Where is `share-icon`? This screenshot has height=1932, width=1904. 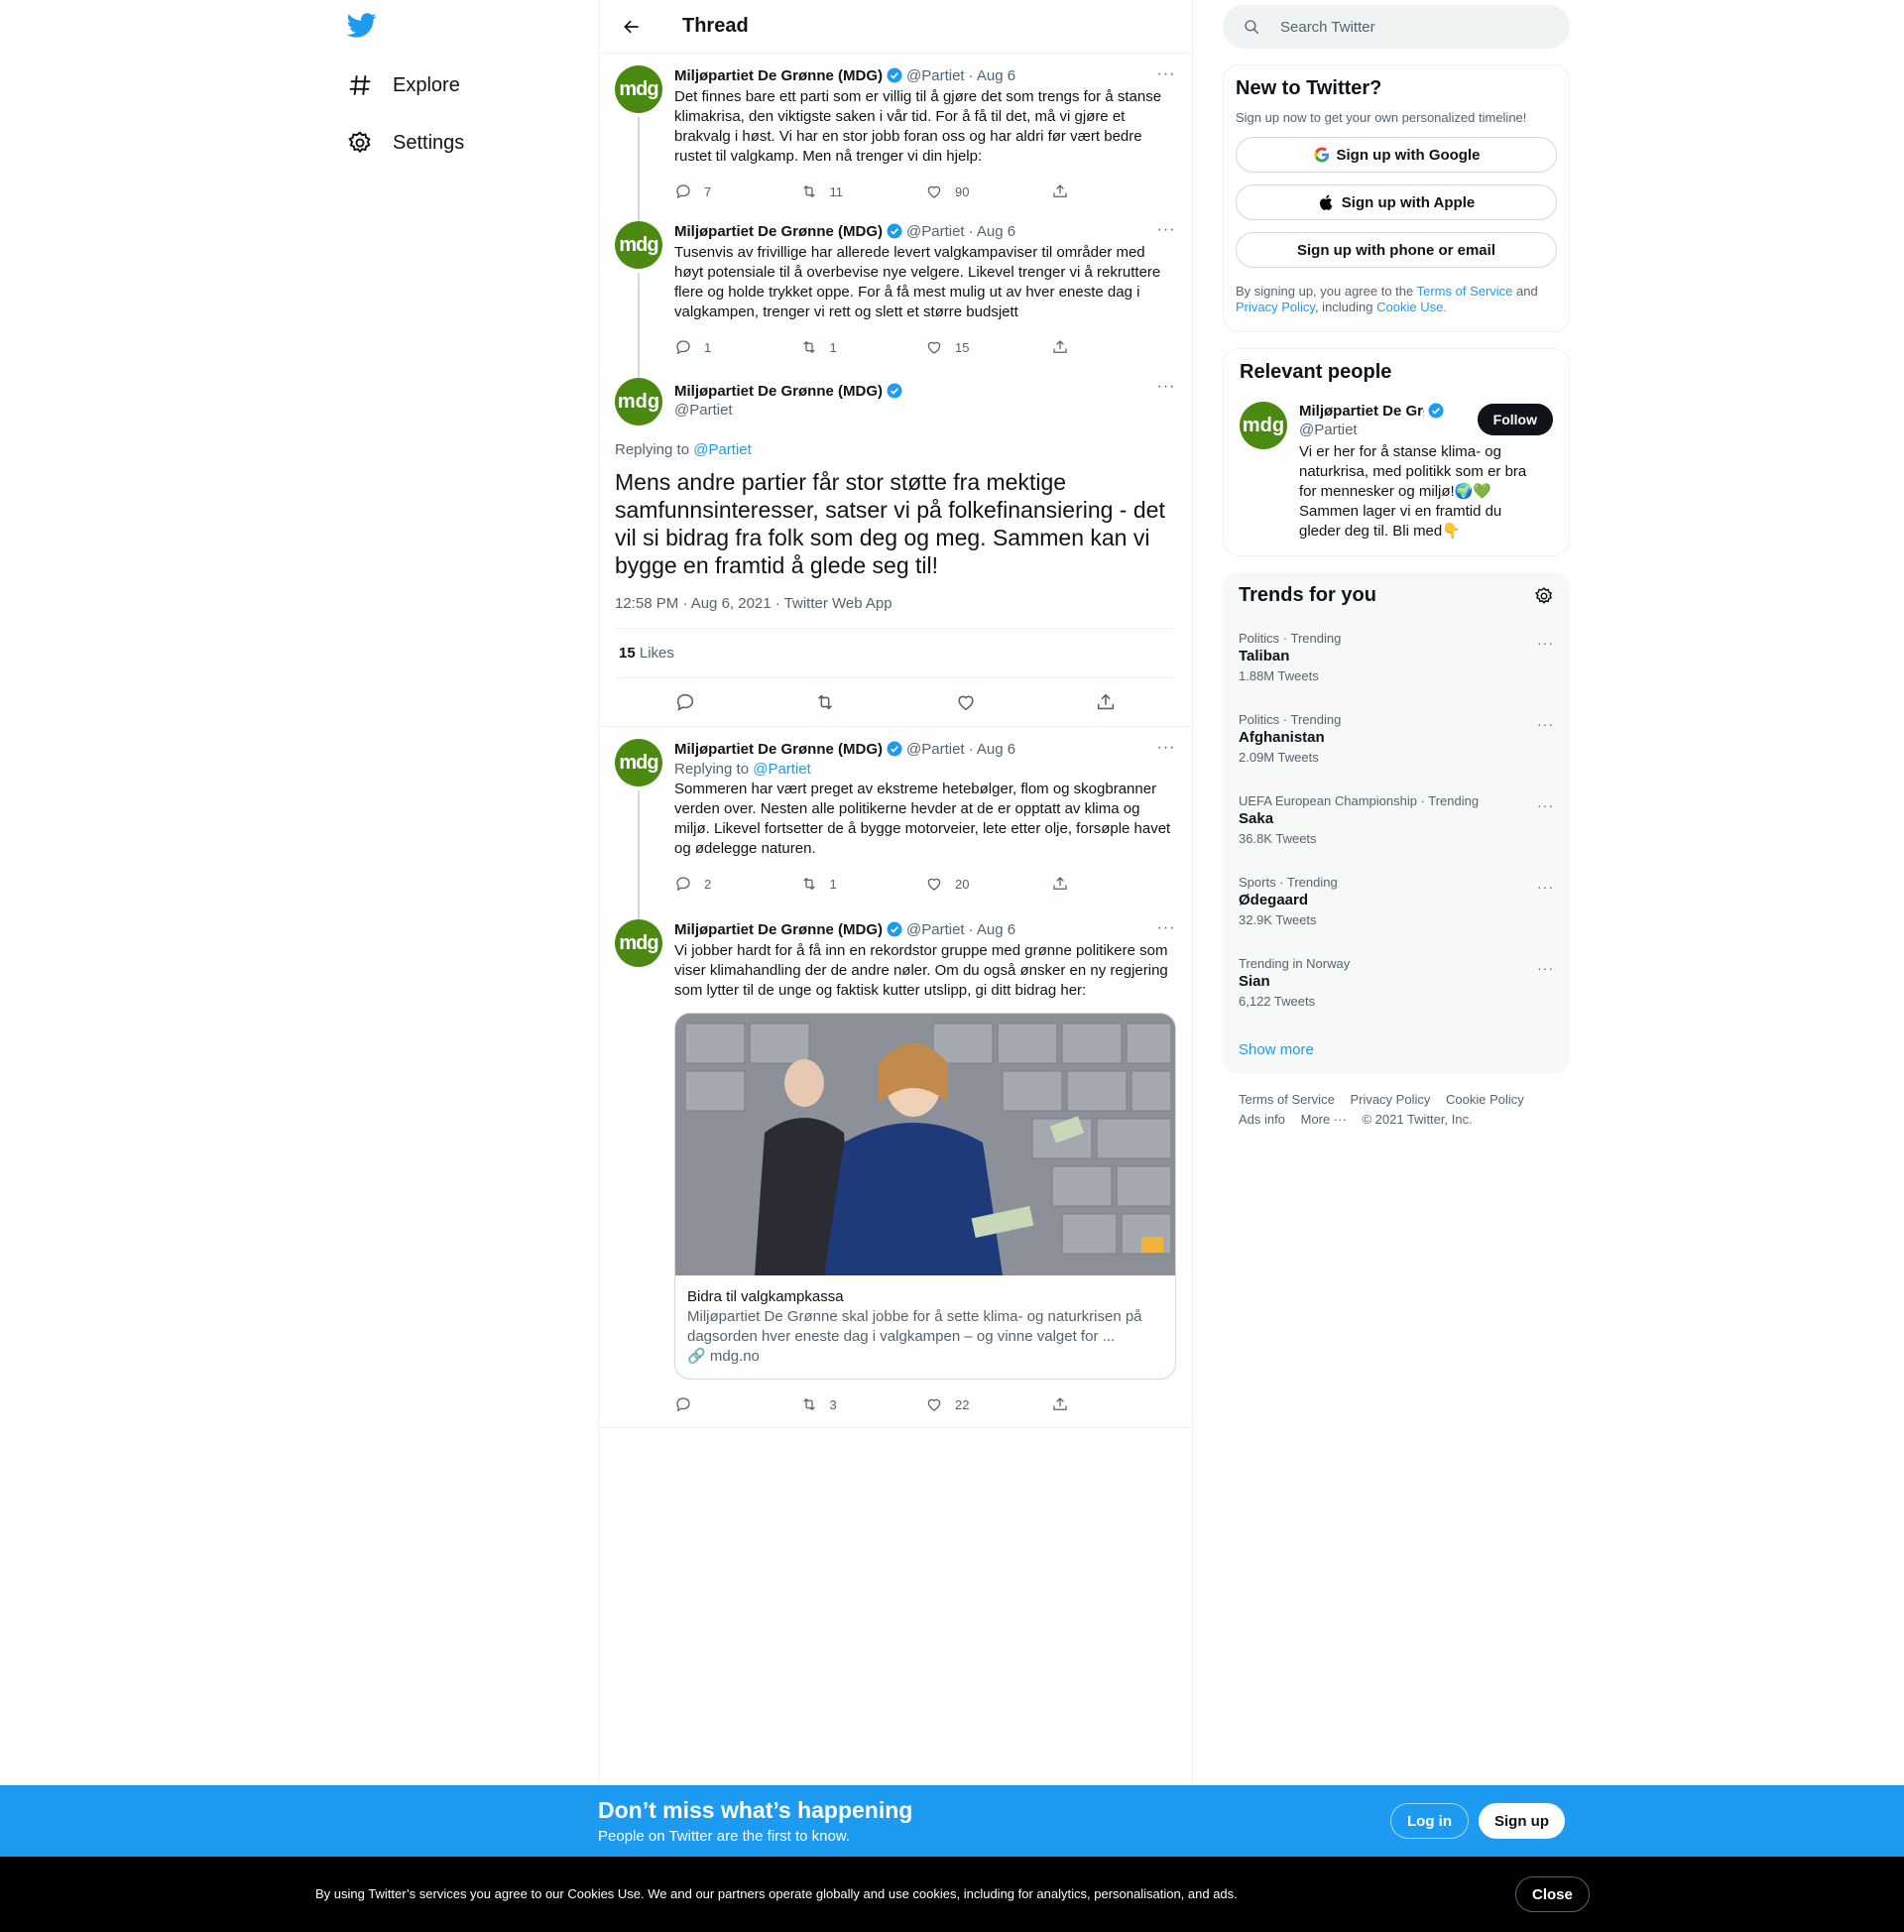 share-icon is located at coordinates (1106, 702).